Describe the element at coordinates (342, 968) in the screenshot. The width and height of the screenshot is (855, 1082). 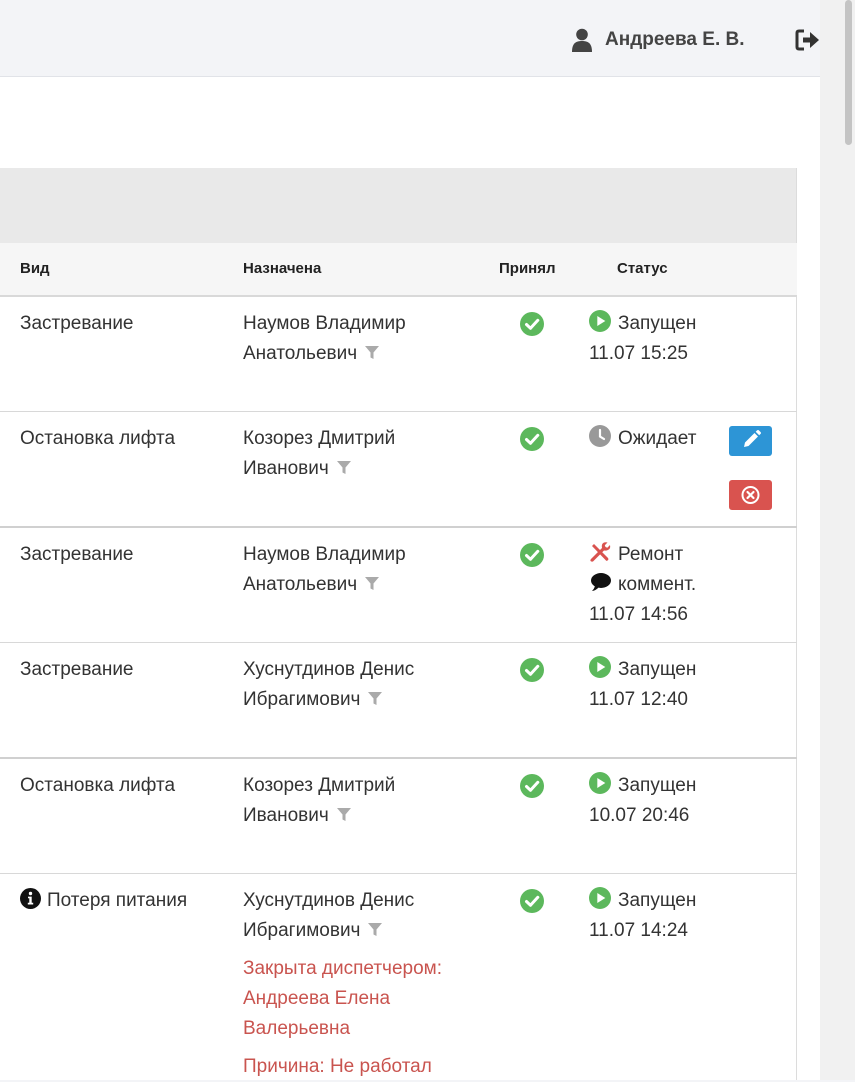
I see `closed-by-label: Закрыта диспетчером:` at that location.